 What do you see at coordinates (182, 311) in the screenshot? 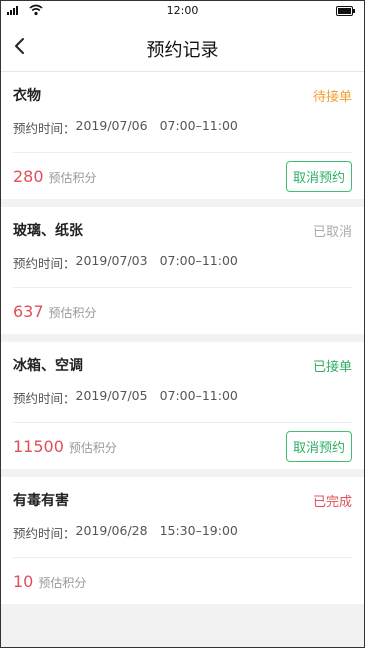
I see `record-footer: 637 预估积分` at bounding box center [182, 311].